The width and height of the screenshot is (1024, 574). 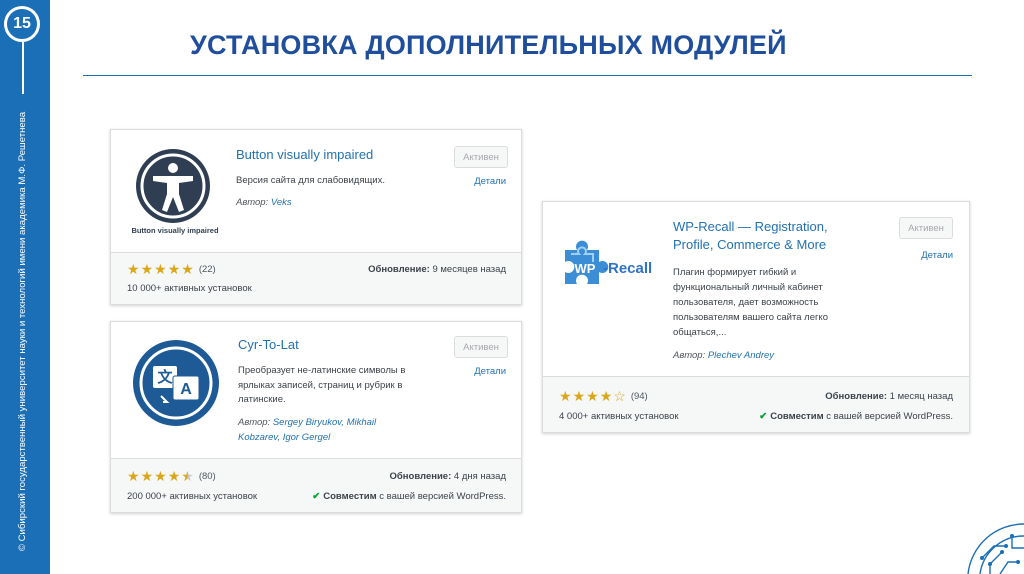 I want to click on author-link: Sergey Biryukov, Mikhail, so click(x=324, y=422).